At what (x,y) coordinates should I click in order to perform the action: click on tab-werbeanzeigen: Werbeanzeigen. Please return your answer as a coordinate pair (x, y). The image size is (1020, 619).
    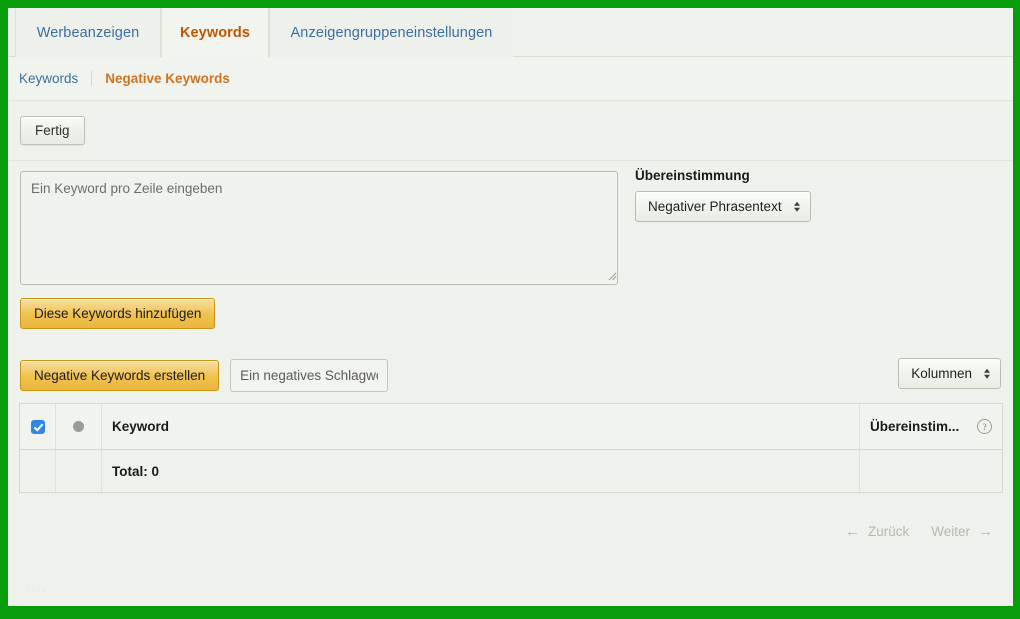
    Looking at the image, I should click on (88, 32).